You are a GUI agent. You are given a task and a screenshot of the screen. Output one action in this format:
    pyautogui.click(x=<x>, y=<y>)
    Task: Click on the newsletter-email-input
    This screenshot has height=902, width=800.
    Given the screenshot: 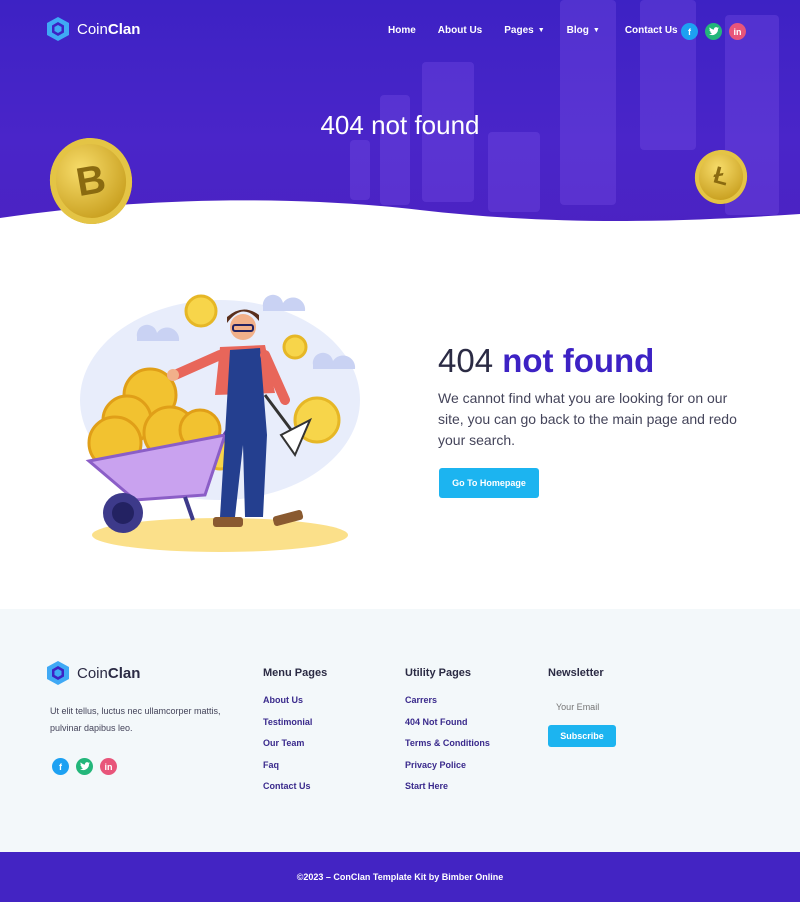 What is the action you would take?
    pyautogui.click(x=603, y=707)
    